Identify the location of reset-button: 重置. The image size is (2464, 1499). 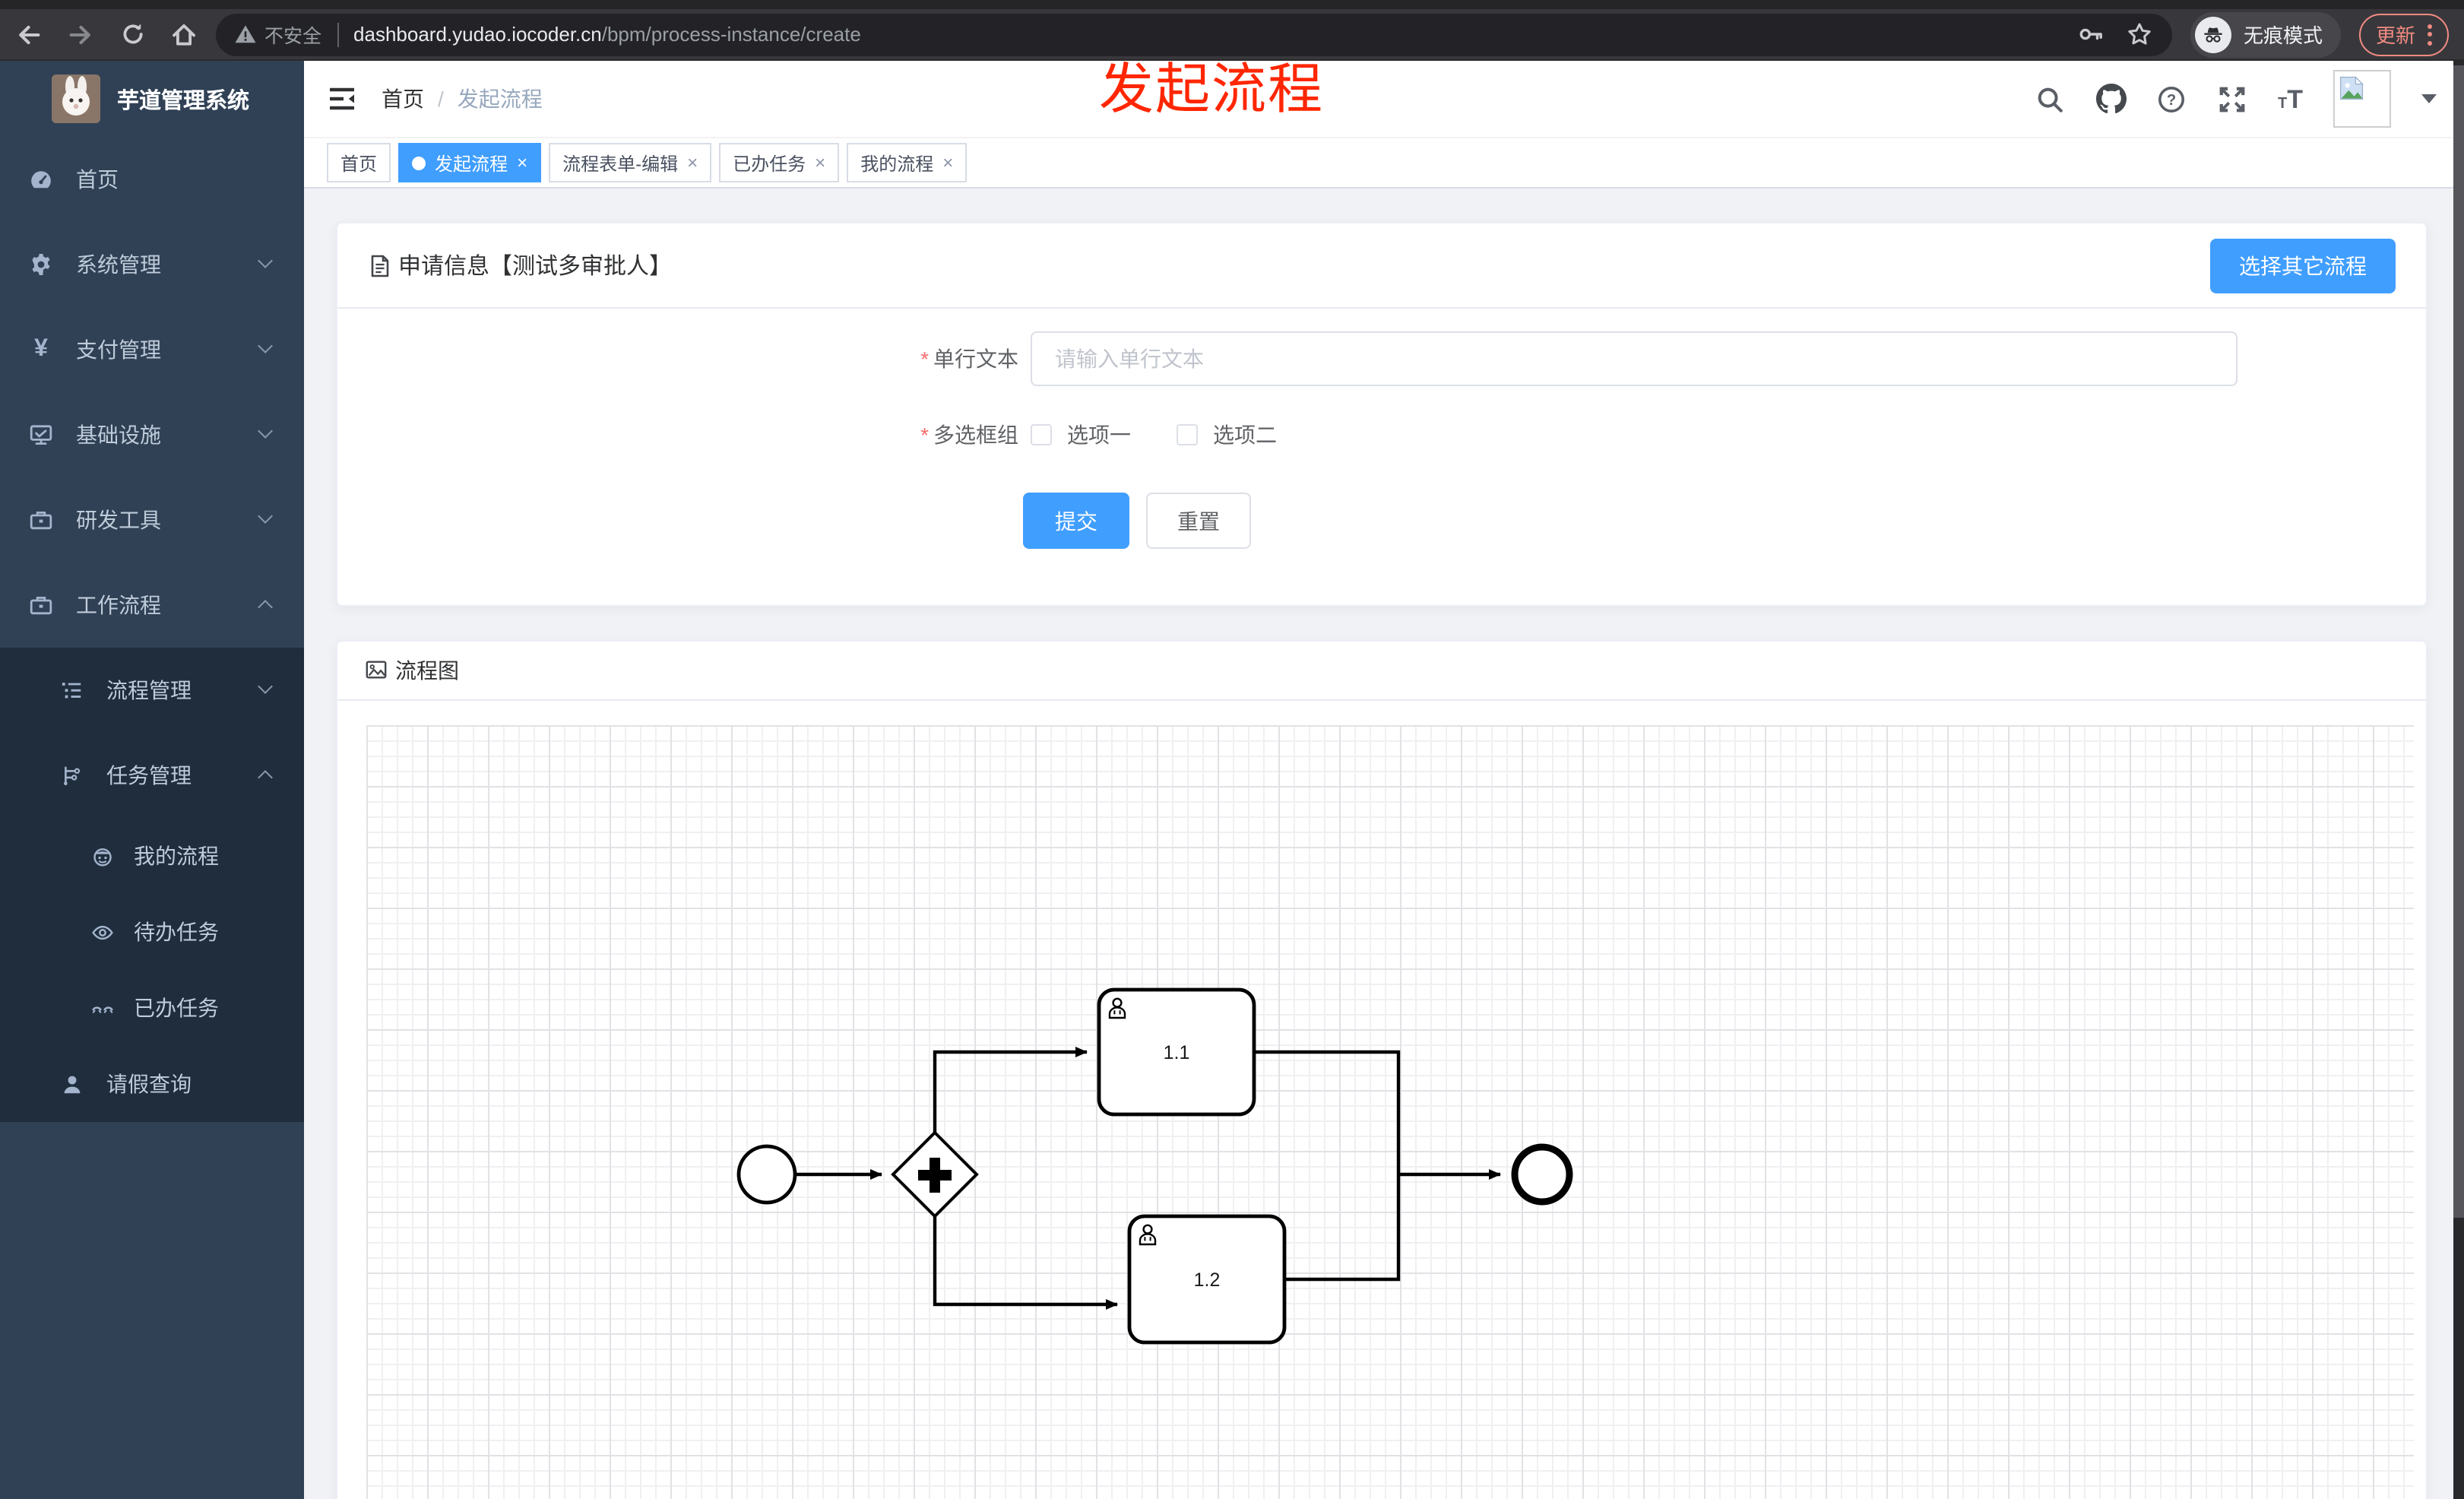
(1198, 521).